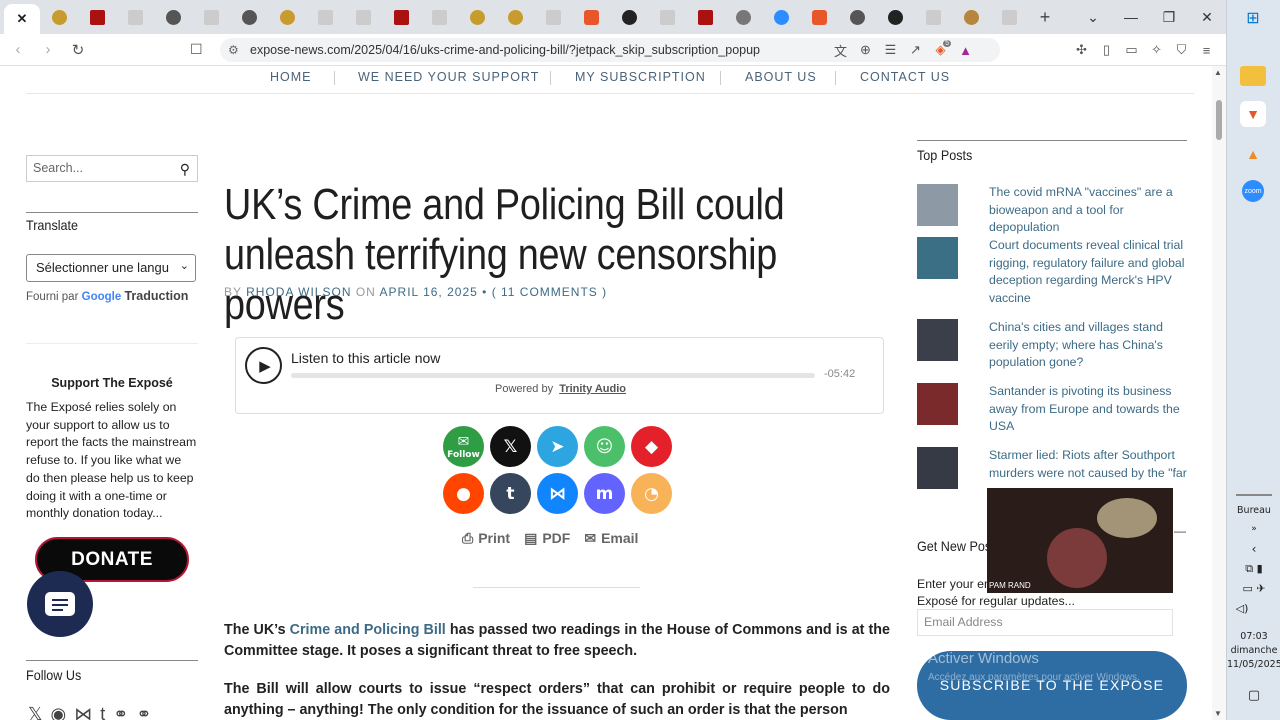  I want to click on chevron-left-icon: ‹, so click(1253, 549).